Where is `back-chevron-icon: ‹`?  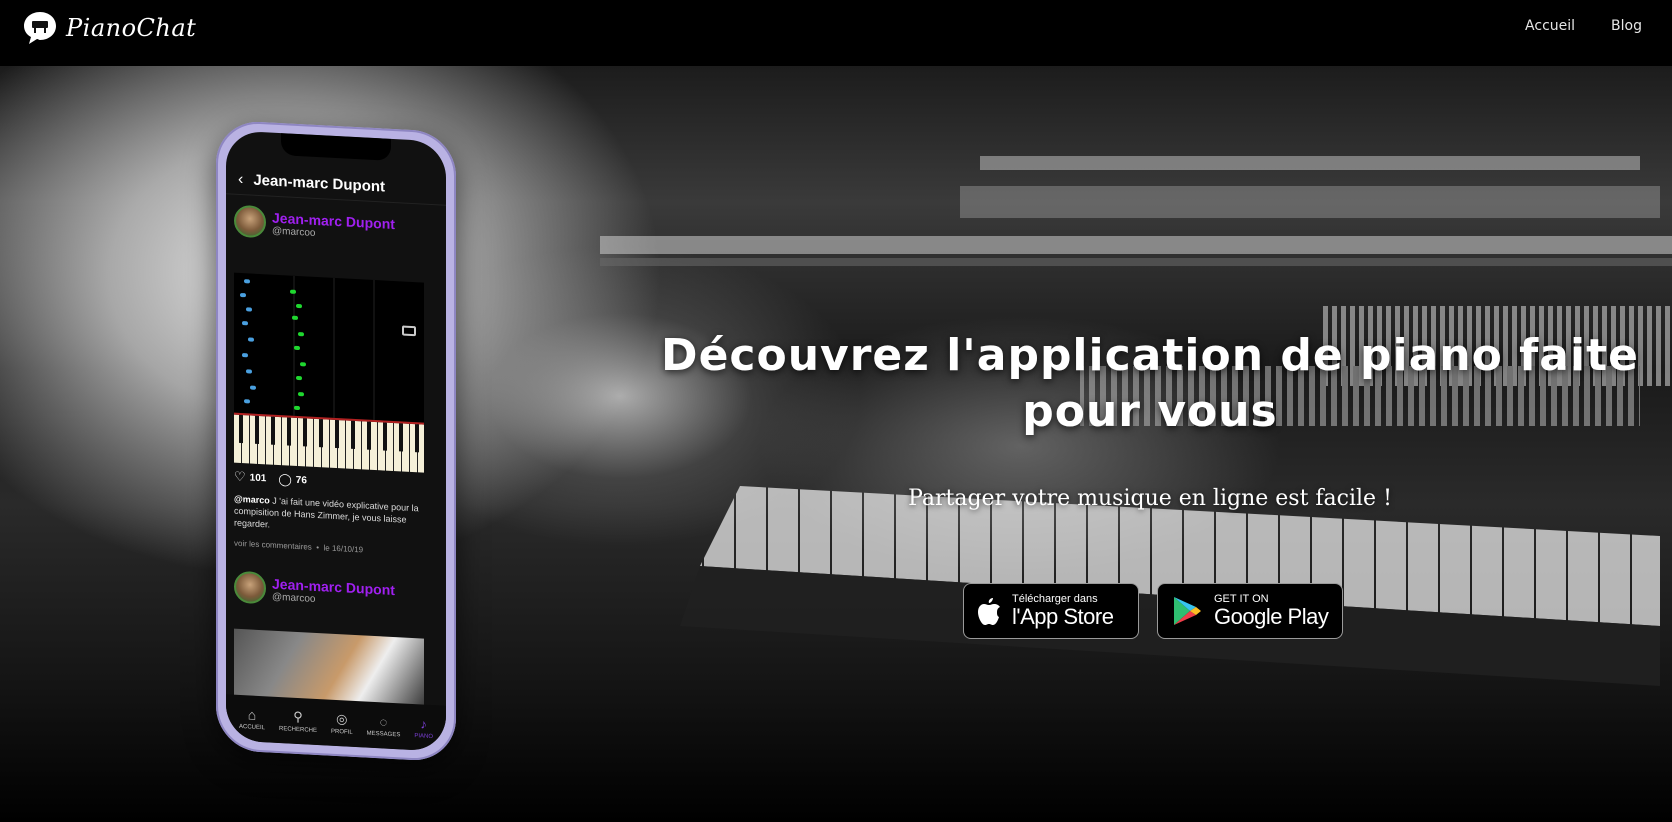
back-chevron-icon: ‹ is located at coordinates (240, 179).